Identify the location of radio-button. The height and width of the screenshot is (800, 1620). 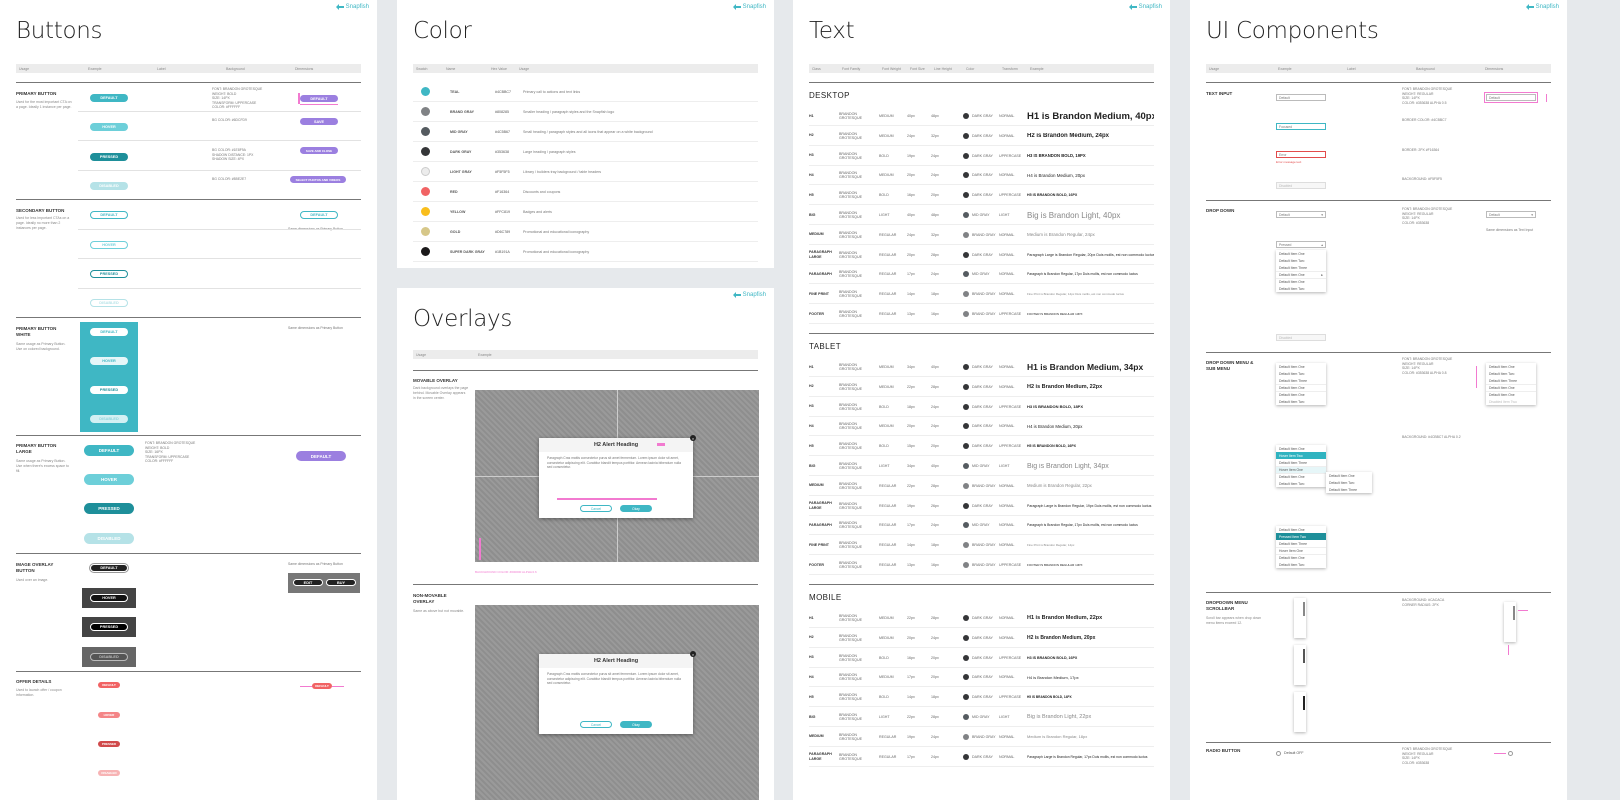
(1278, 753).